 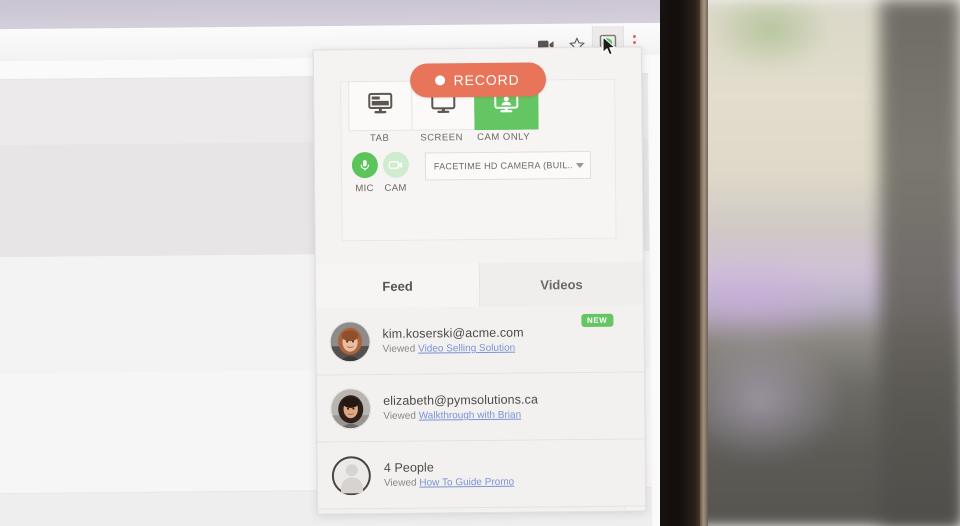 I want to click on capture-mode-label-screen: SCREEN, so click(x=441, y=138).